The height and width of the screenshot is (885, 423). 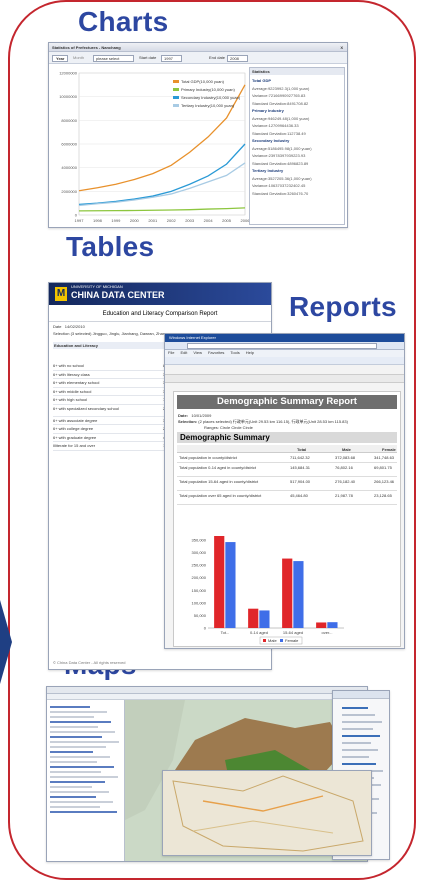 What do you see at coordinates (227, 220) in the screenshot?
I see `x-tick-label: 2005` at bounding box center [227, 220].